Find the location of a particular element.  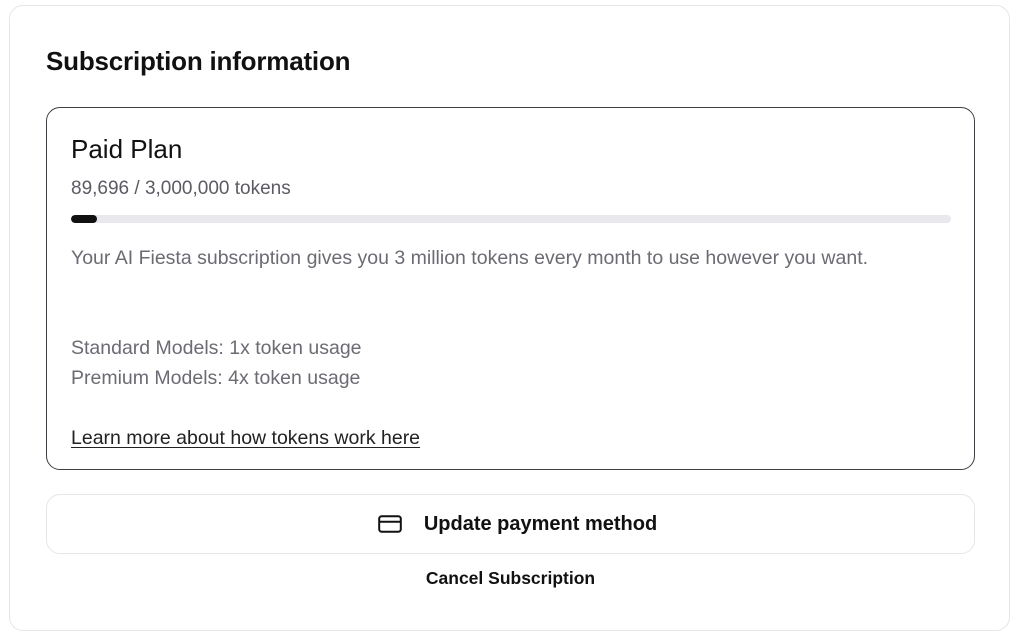

token-usage-progress-bar is located at coordinates (511, 219).